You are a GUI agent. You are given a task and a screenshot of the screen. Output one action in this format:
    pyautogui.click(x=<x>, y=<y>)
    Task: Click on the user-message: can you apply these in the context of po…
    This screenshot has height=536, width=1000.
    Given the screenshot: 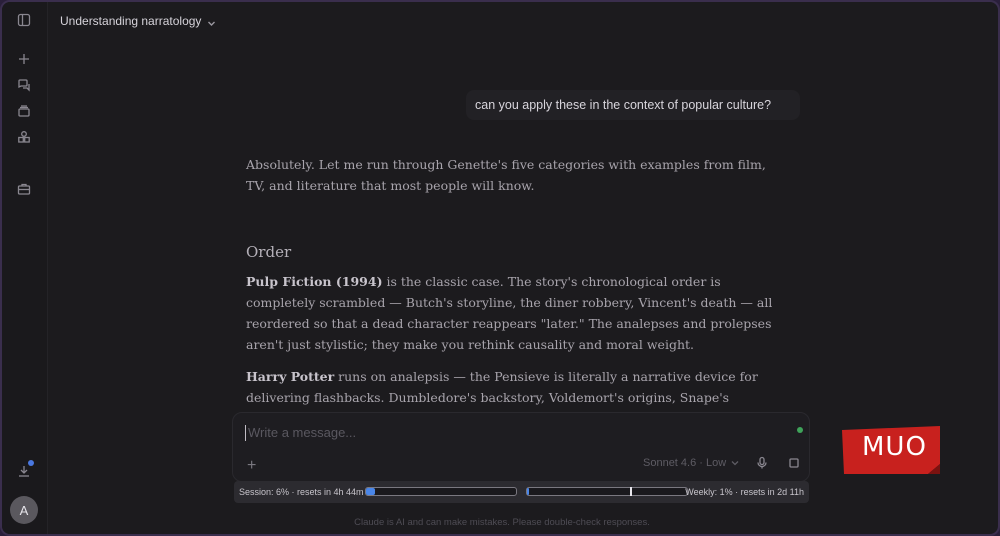 What is the action you would take?
    pyautogui.click(x=633, y=105)
    